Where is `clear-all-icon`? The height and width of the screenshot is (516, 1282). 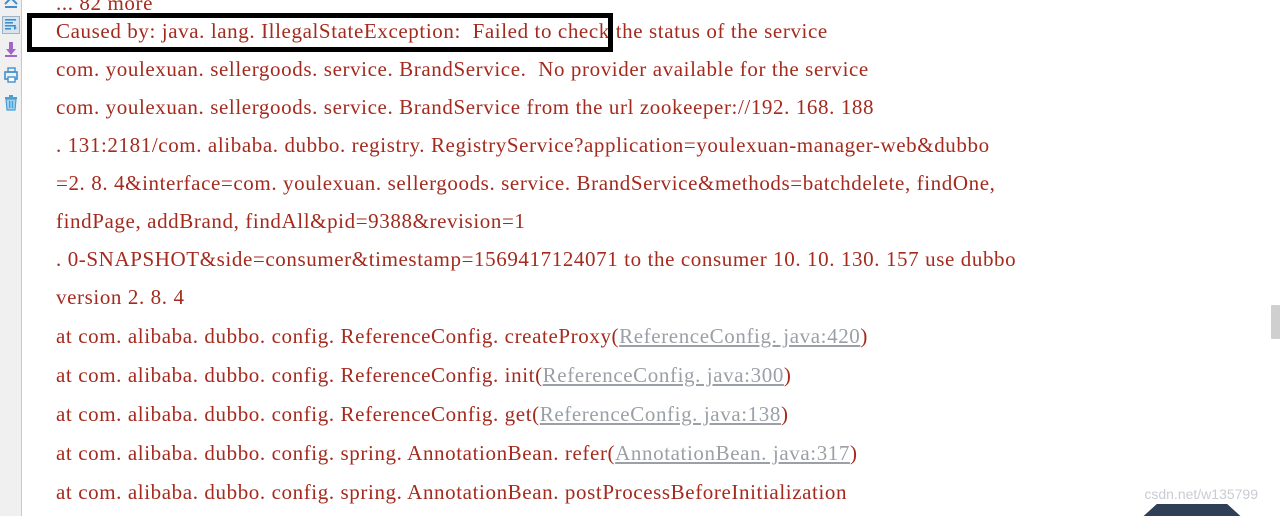
clear-all-icon is located at coordinates (11, 103).